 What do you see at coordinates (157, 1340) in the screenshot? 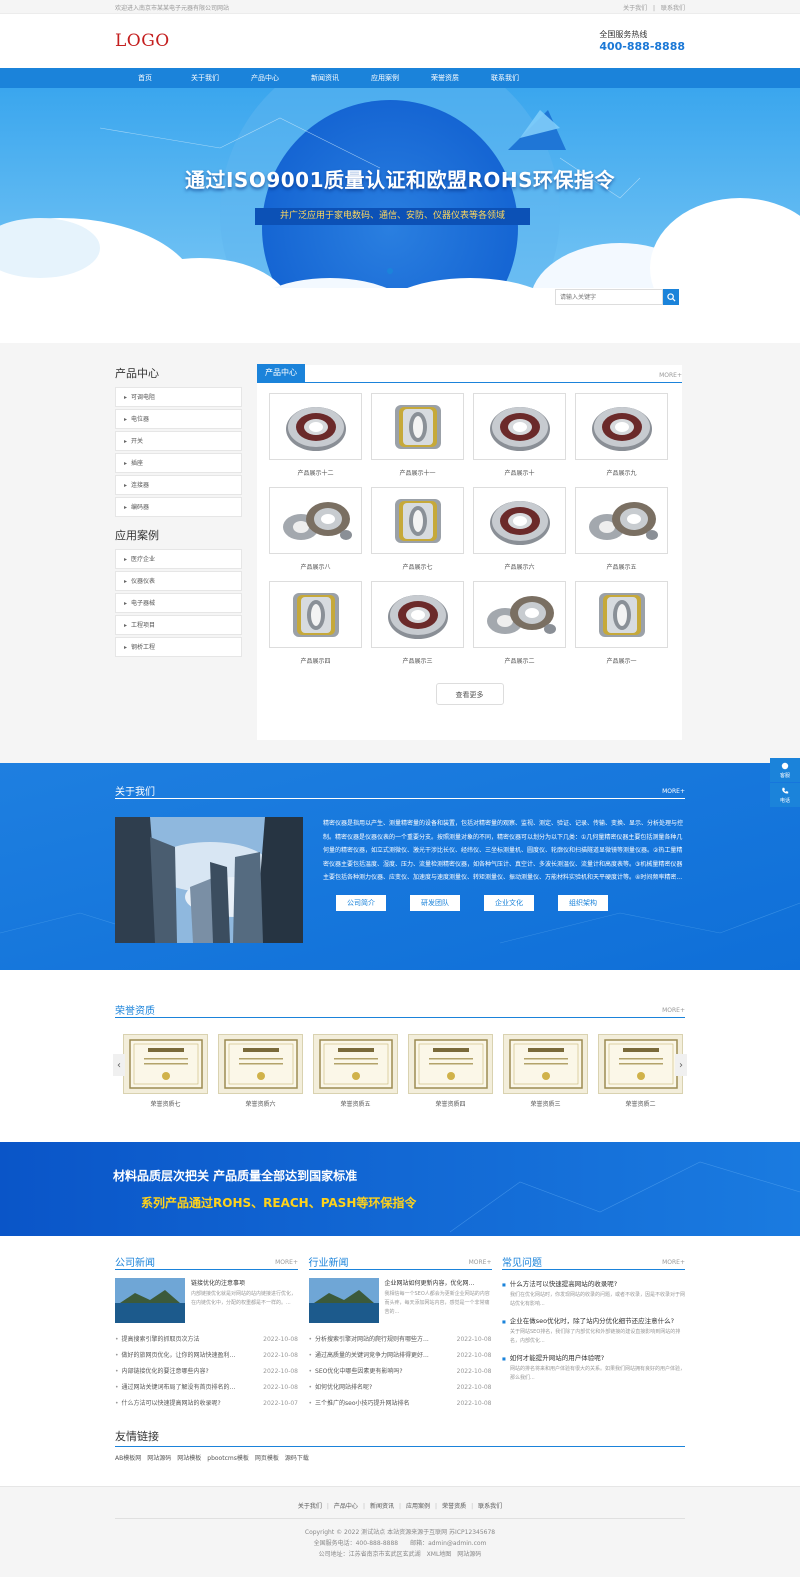
I see `news-item-title: 提高搜索引擎的抓取页次方法` at bounding box center [157, 1340].